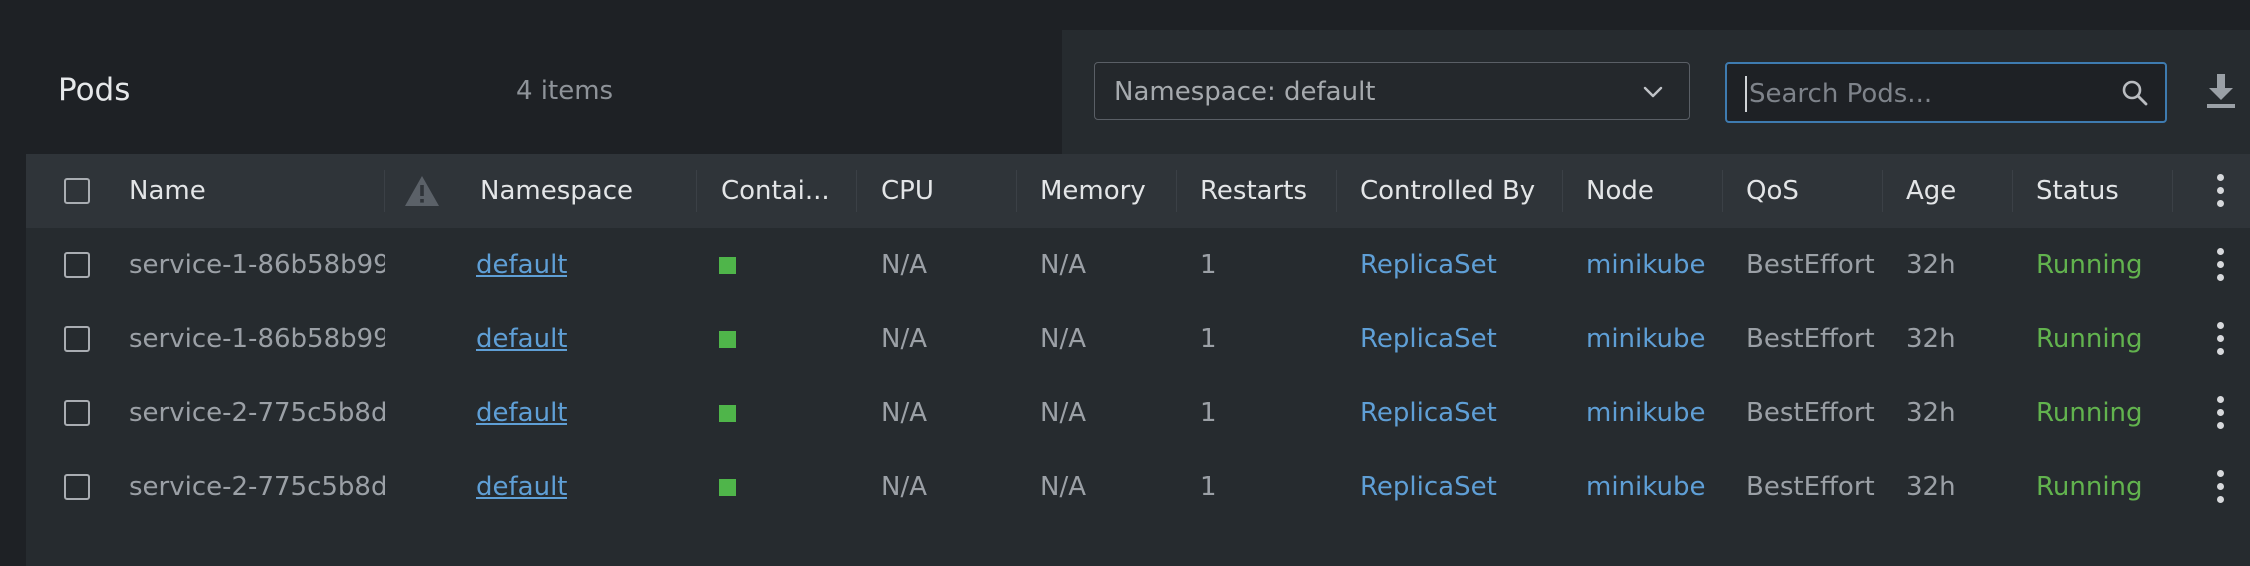 This screenshot has height=566, width=2250. What do you see at coordinates (2077, 191) in the screenshot?
I see `column-header-status: Status` at bounding box center [2077, 191].